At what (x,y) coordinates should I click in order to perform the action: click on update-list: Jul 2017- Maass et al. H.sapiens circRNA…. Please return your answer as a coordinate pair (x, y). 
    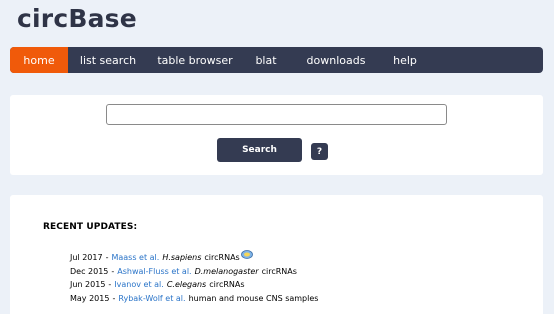
    Looking at the image, I should click on (300, 278).